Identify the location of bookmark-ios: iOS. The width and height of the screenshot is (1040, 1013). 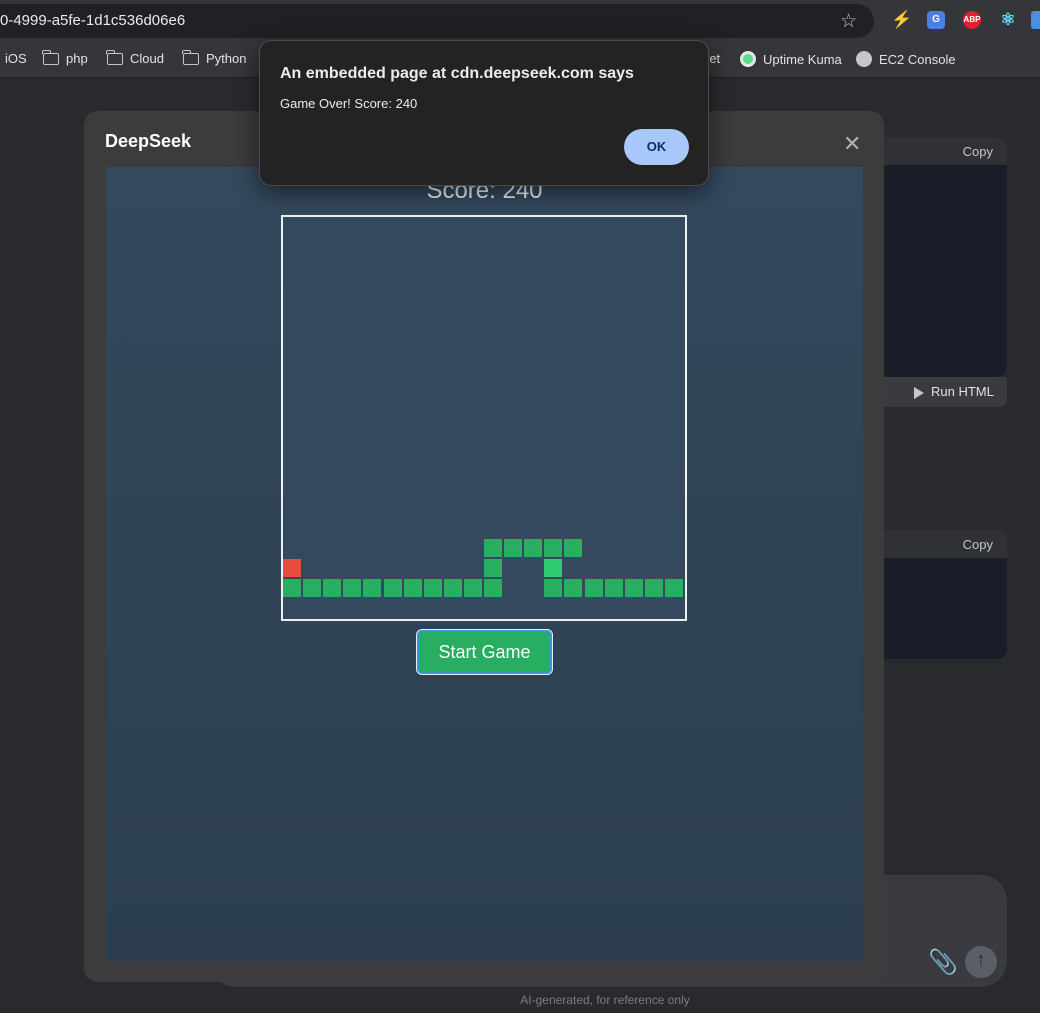
(16, 58).